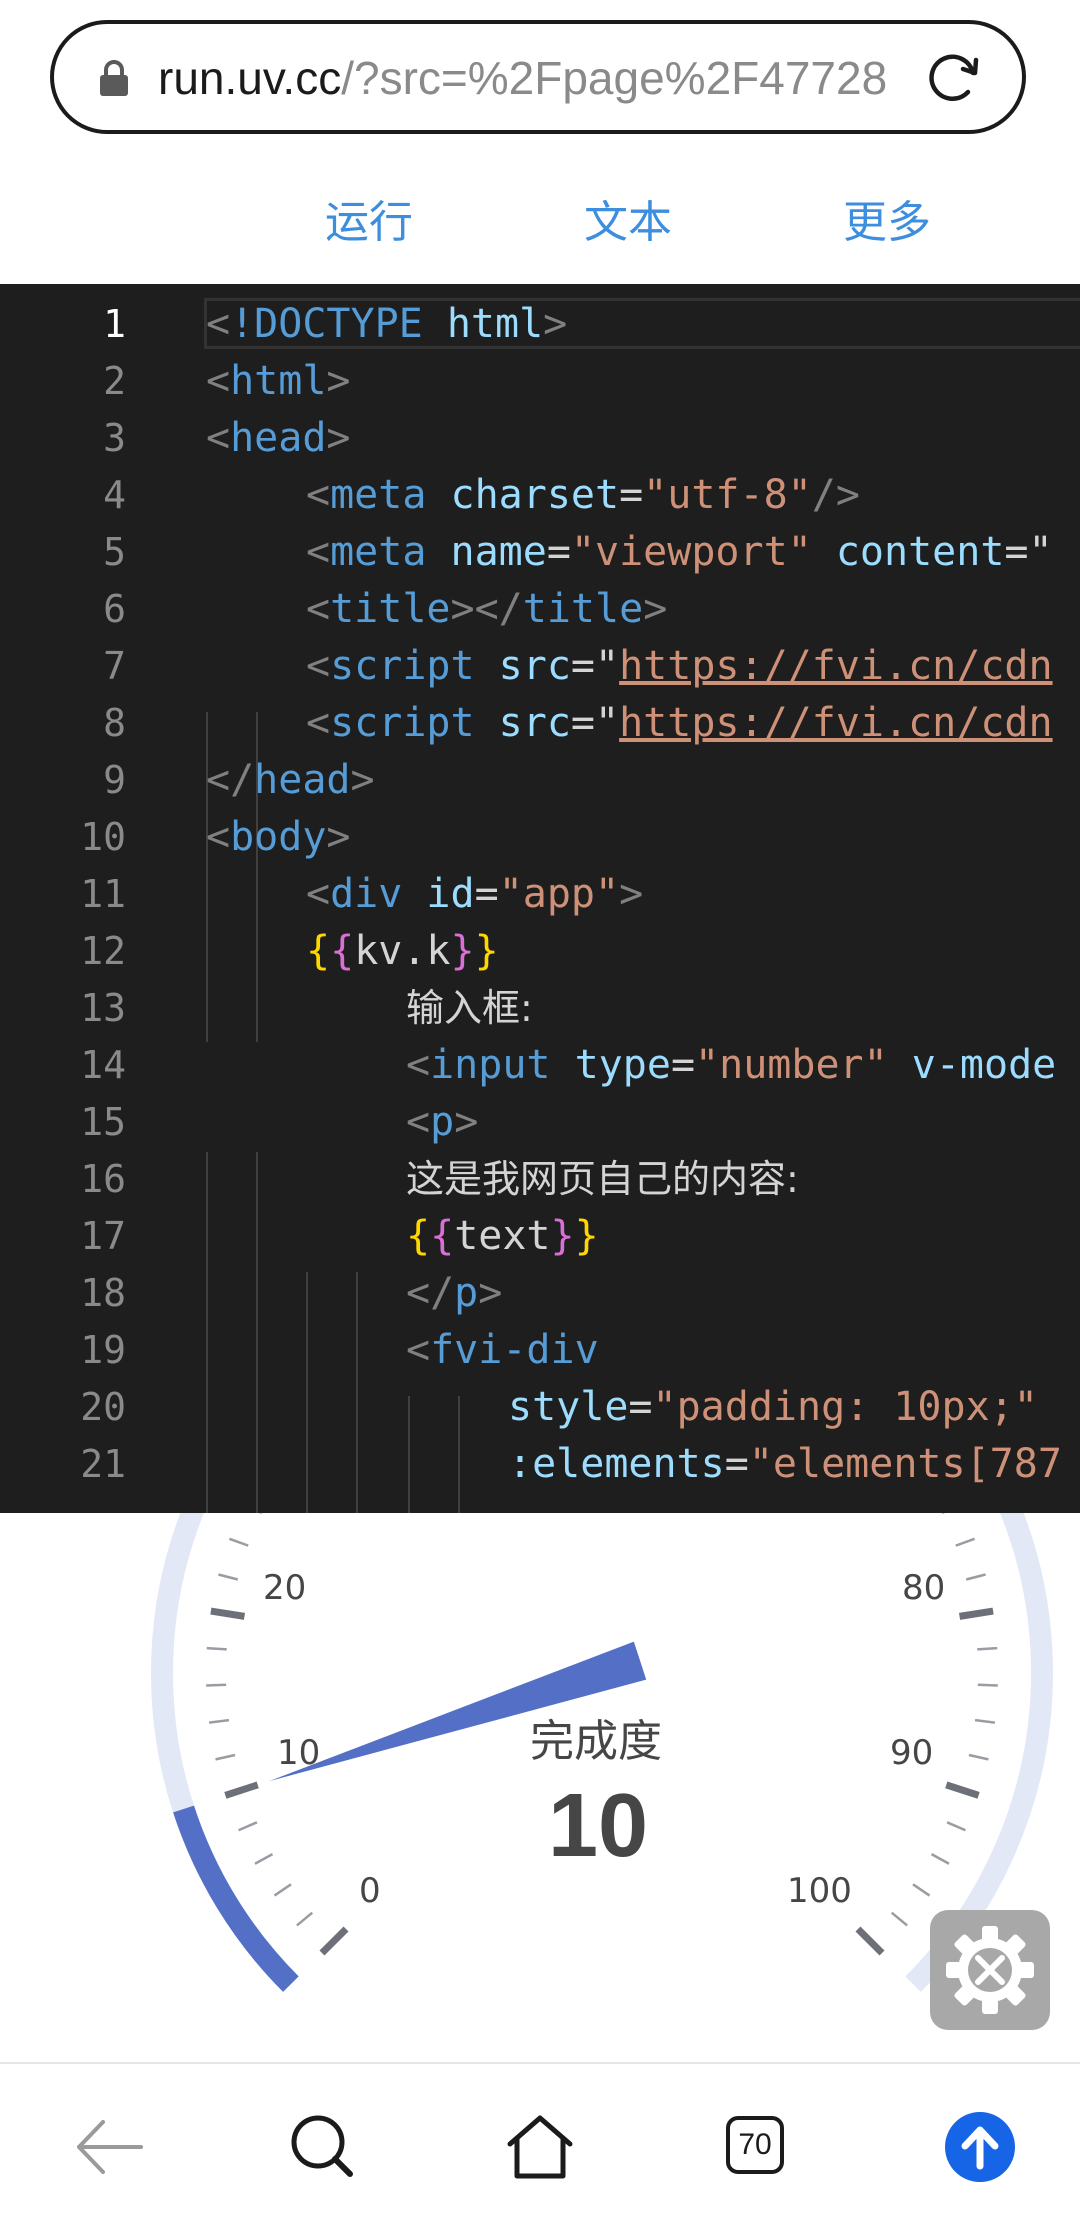  Describe the element at coordinates (290, 780) in the screenshot. I see `code-text: </head>` at that location.